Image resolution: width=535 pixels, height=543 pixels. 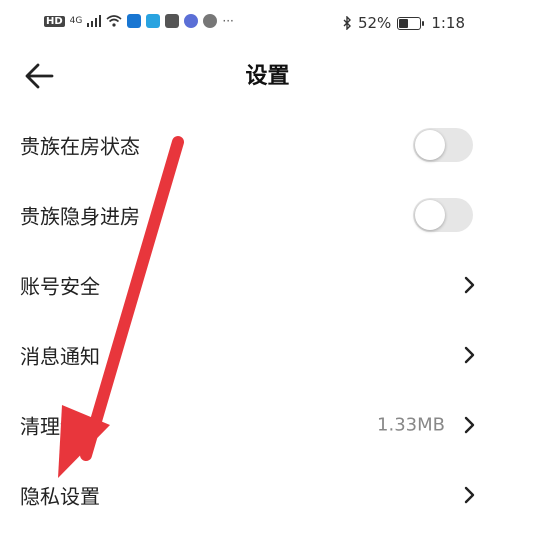 What do you see at coordinates (411, 425) in the screenshot?
I see `cache-size-value: 1.33MB` at bounding box center [411, 425].